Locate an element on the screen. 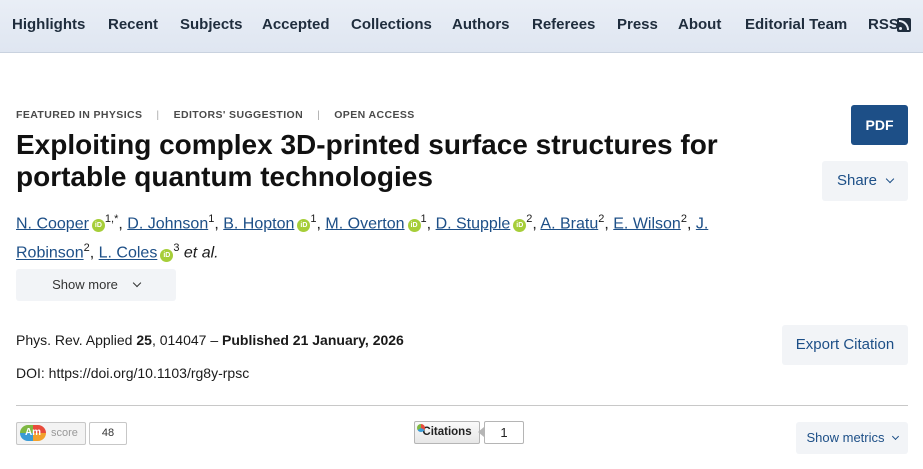 This screenshot has width=923, height=469. nav-collections: Collections is located at coordinates (391, 26).